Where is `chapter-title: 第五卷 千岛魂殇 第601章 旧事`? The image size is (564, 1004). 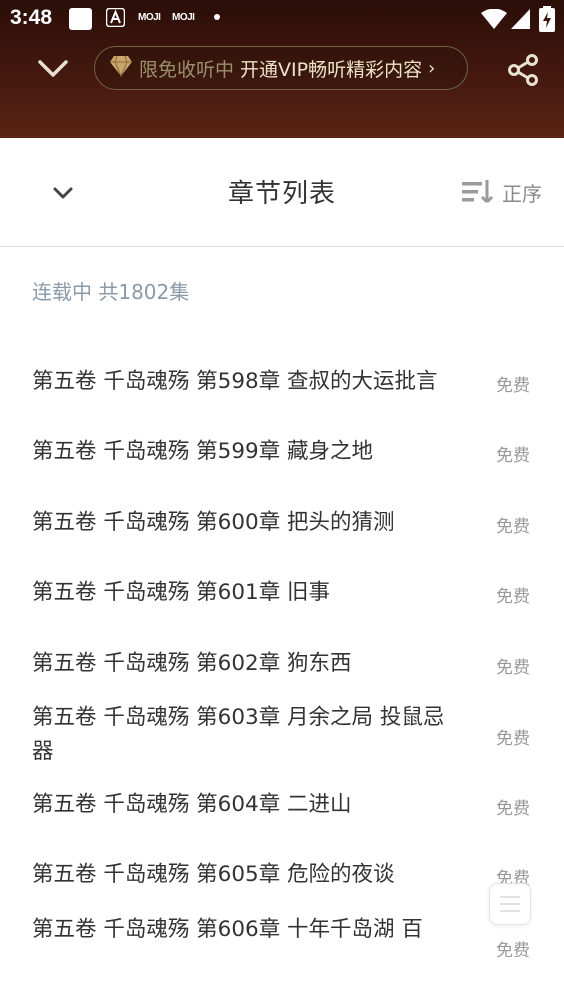 chapter-title: 第五卷 千岛魂殇 第601章 旧事 is located at coordinates (181, 592).